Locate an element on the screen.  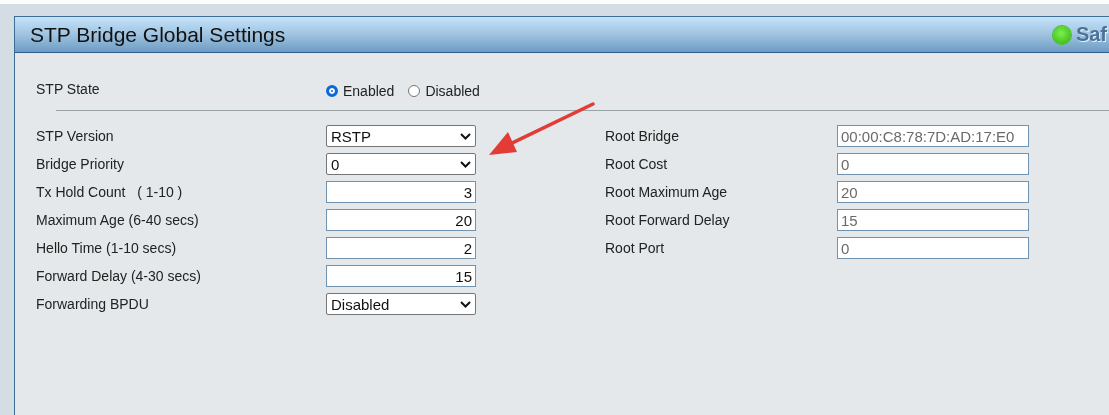
field-label: Root Cost is located at coordinates (637, 164).